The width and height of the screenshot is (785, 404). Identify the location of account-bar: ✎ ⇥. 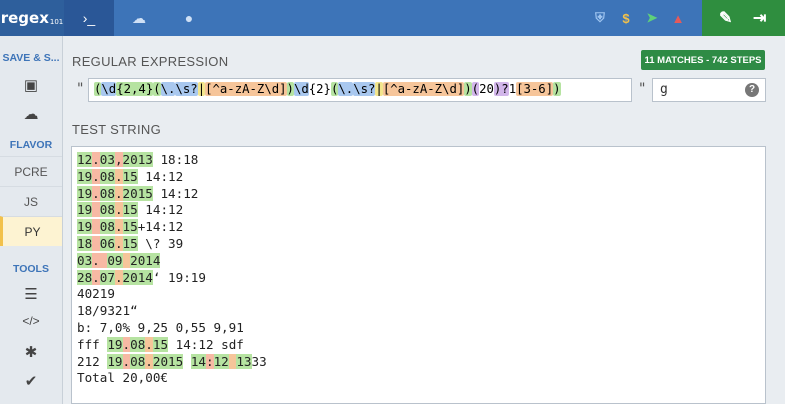
(743, 18).